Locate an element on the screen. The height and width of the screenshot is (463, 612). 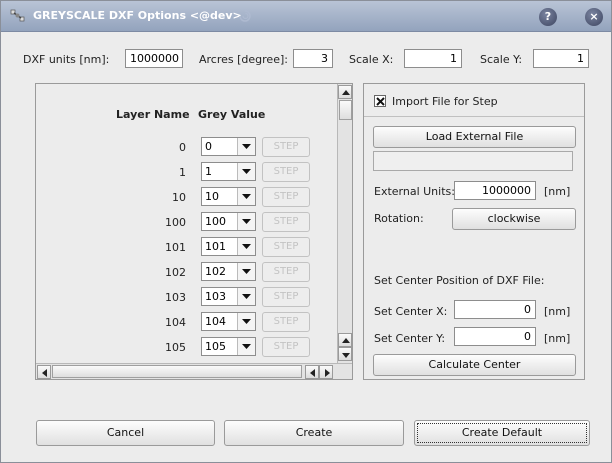
horizontal-scrollbar is located at coordinates (194, 371).